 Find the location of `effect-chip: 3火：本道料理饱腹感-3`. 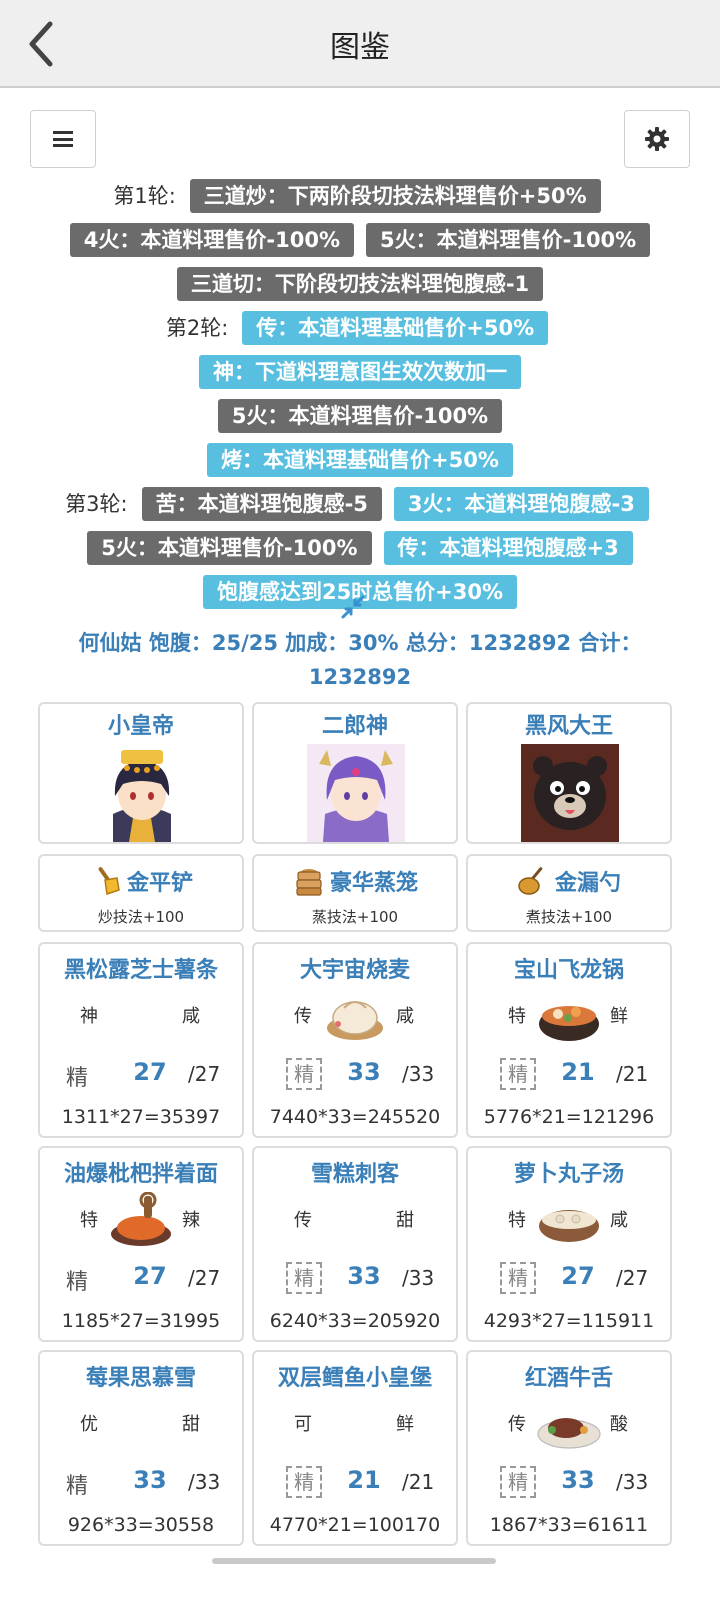

effect-chip: 3火：本道料理饱腹感-3 is located at coordinates (521, 504).